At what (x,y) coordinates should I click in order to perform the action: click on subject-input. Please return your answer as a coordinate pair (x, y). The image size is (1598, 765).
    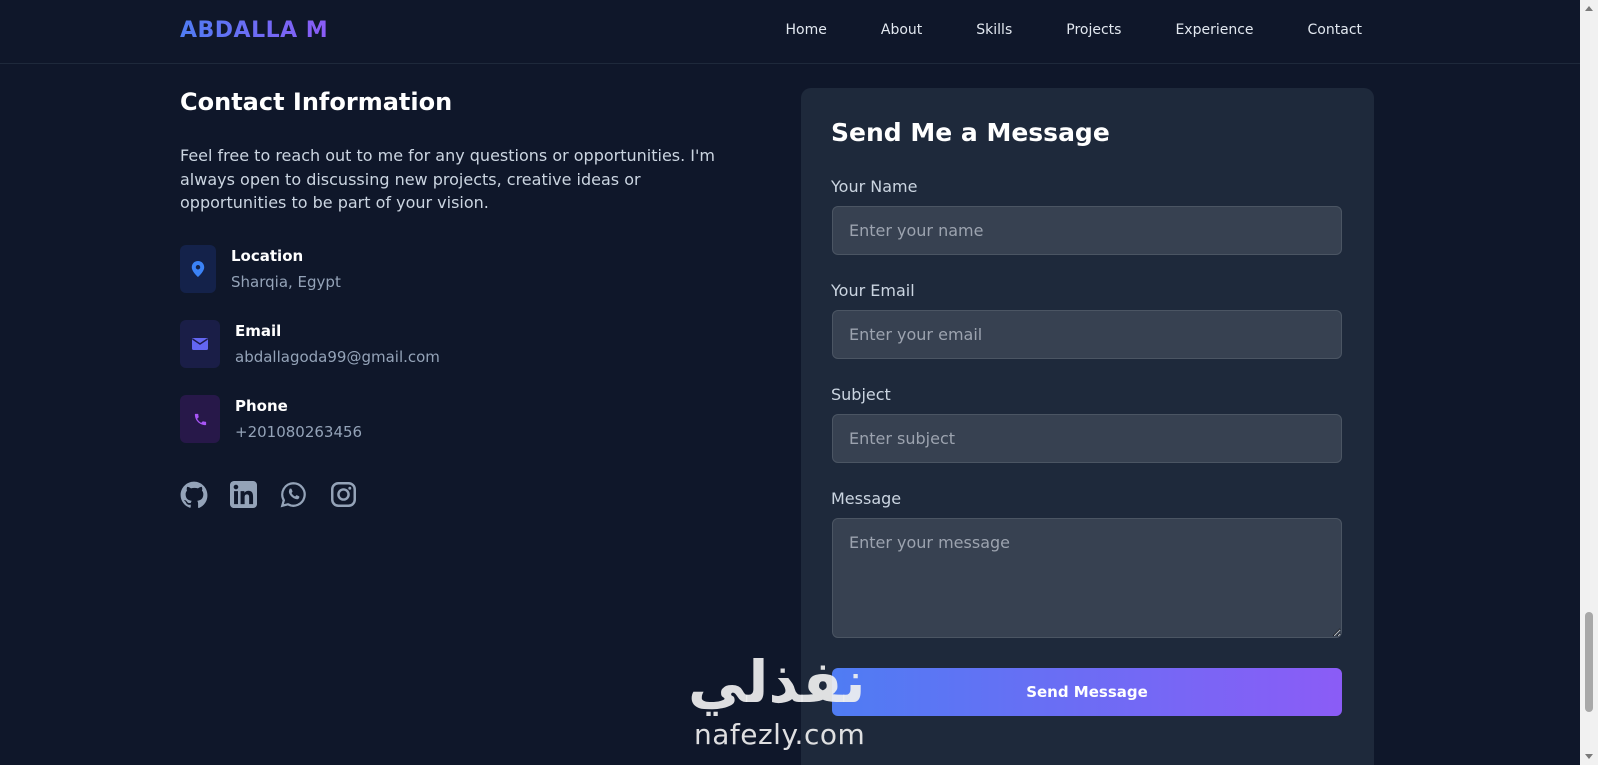
    Looking at the image, I should click on (1087, 438).